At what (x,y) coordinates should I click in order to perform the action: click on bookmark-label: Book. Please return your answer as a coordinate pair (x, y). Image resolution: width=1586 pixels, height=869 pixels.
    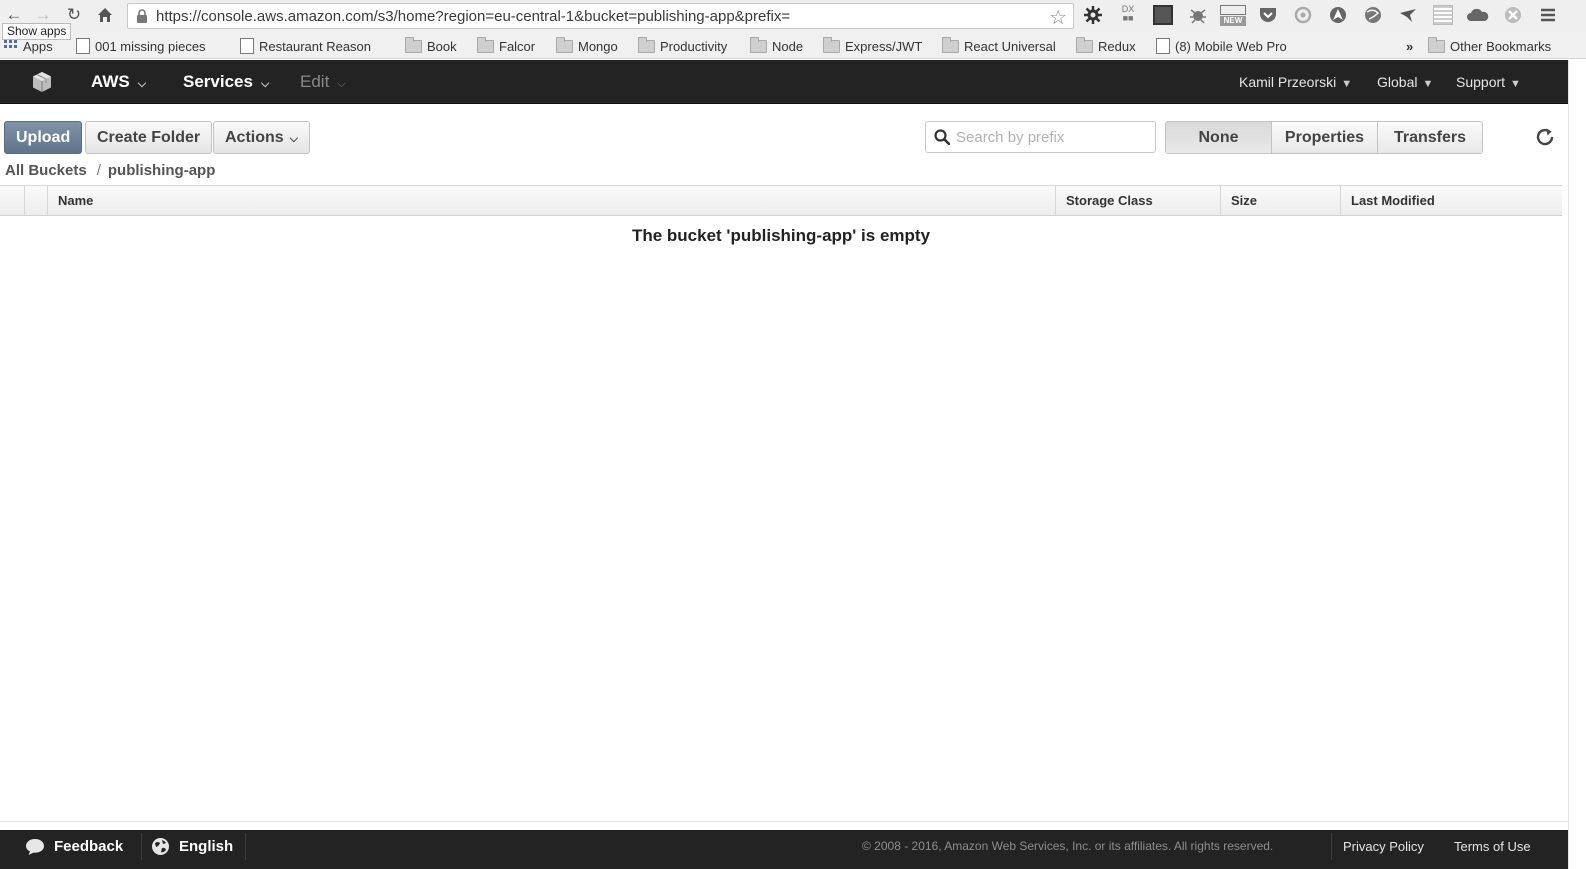
    Looking at the image, I should click on (442, 46).